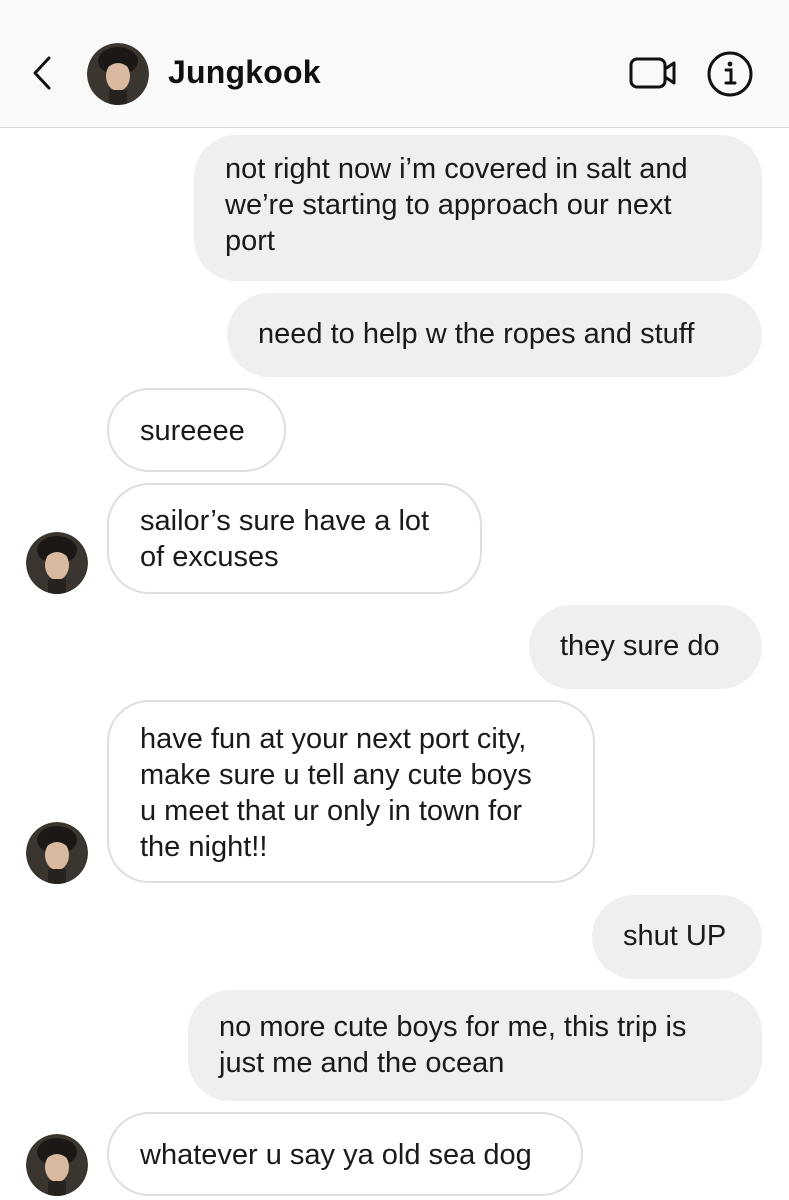 The image size is (789, 1200). I want to click on message-bubble-outgoing: they sure do, so click(645, 647).